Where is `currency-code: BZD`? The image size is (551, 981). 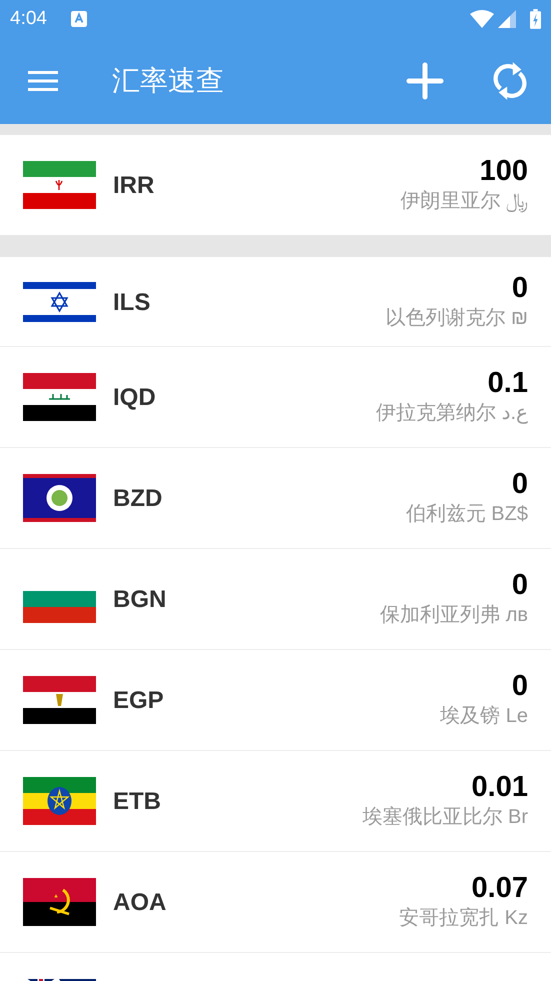 currency-code: BZD is located at coordinates (137, 499).